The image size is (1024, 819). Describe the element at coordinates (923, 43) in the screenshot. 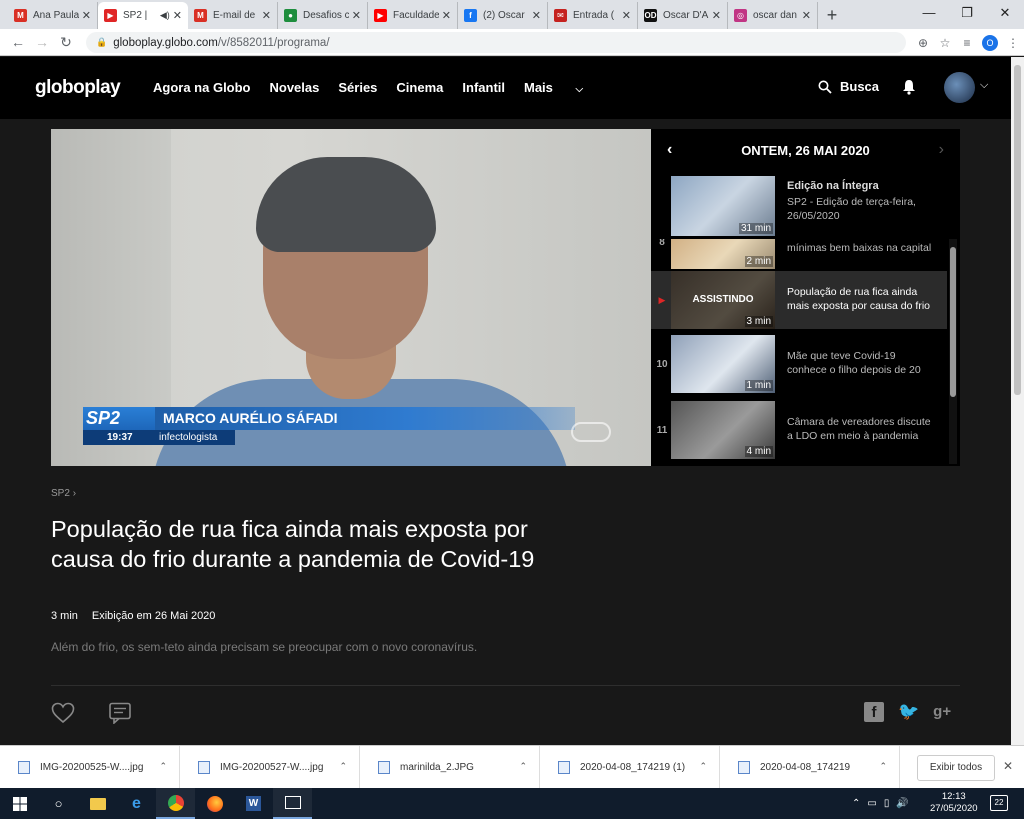

I see `add-icon: ⊕` at that location.